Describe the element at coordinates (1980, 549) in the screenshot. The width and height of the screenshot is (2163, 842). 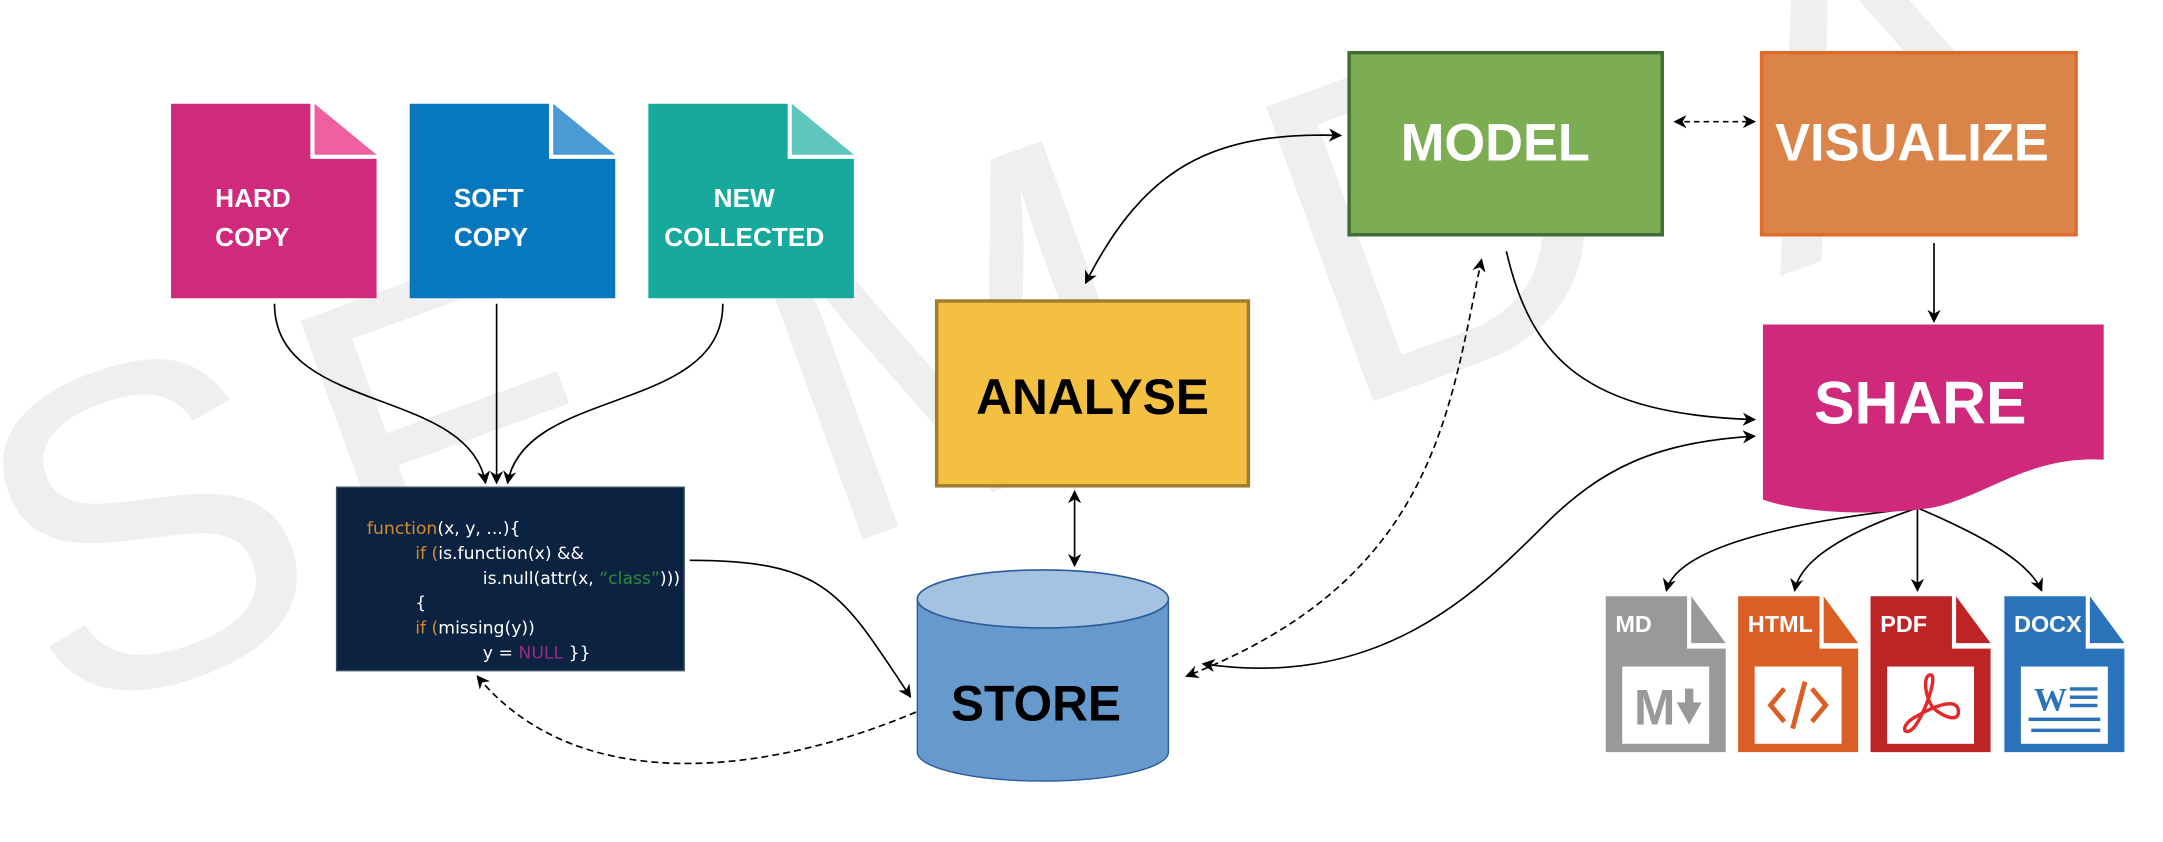
I see `arrow-share-to-docx` at that location.